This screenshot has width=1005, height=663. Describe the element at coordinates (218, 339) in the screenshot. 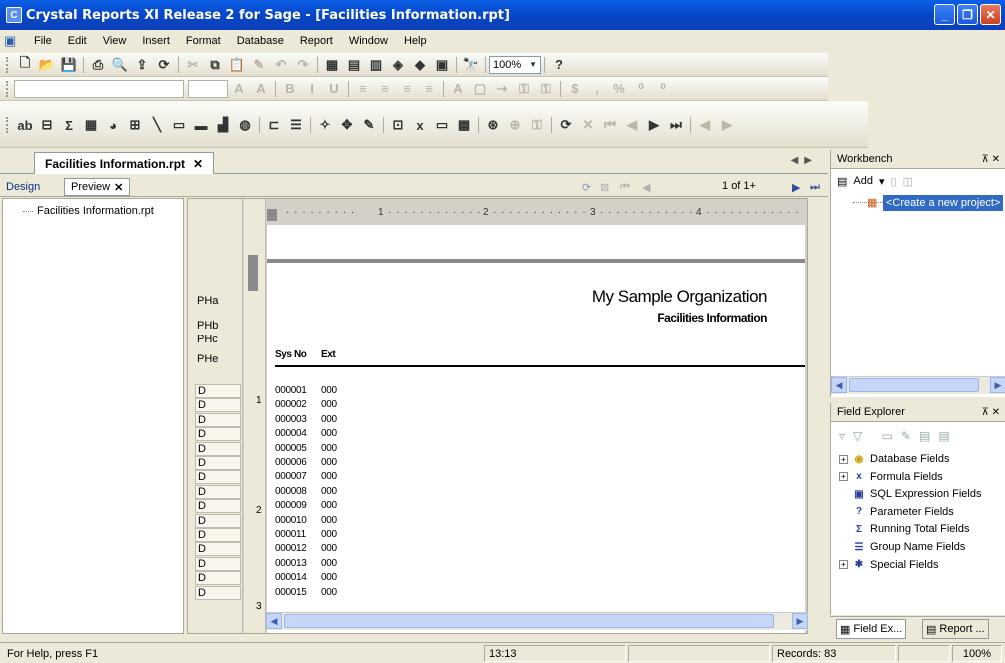

I see `section-phc: PHc` at that location.